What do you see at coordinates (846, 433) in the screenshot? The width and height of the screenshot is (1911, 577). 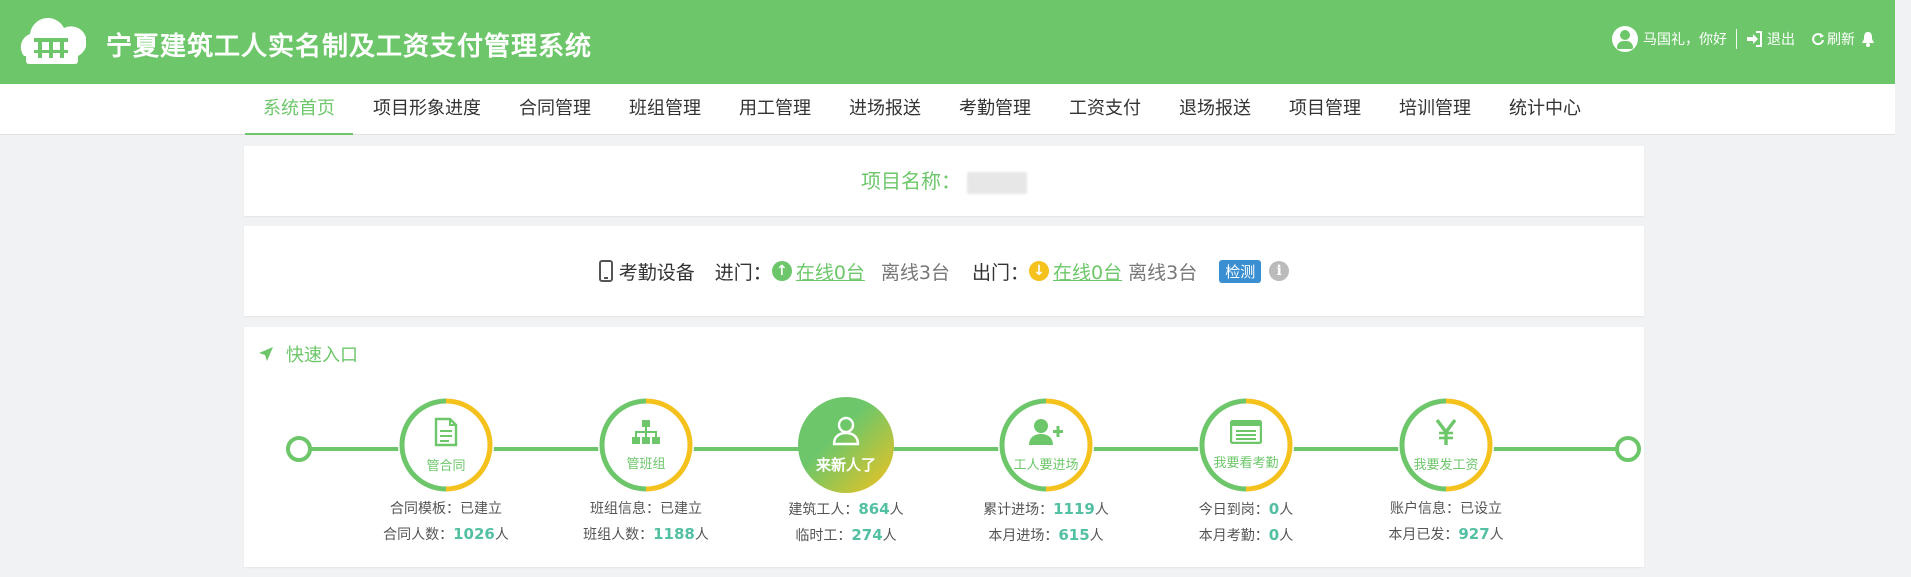 I see `user-icon` at bounding box center [846, 433].